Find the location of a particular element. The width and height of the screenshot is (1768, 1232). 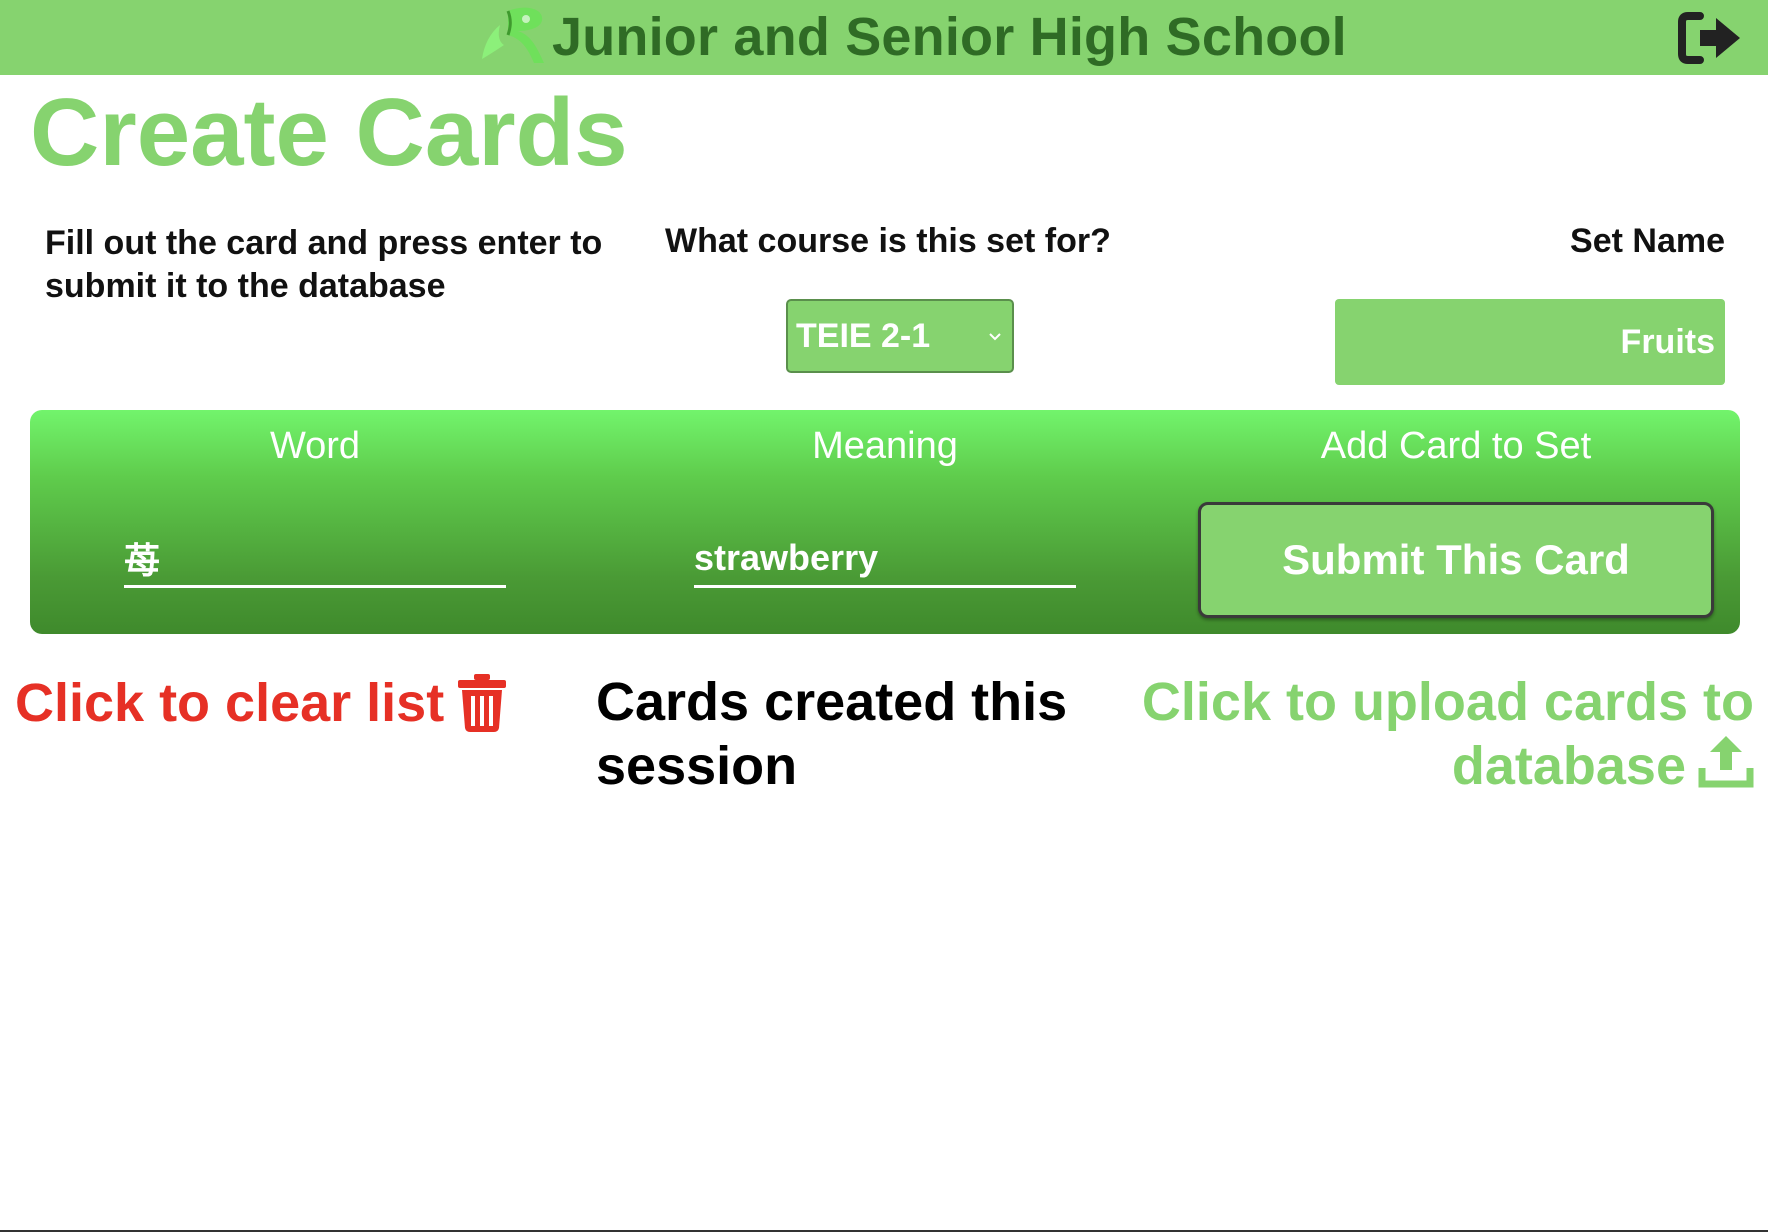

clear-list-label: Click to clear list is located at coordinates (230, 703).